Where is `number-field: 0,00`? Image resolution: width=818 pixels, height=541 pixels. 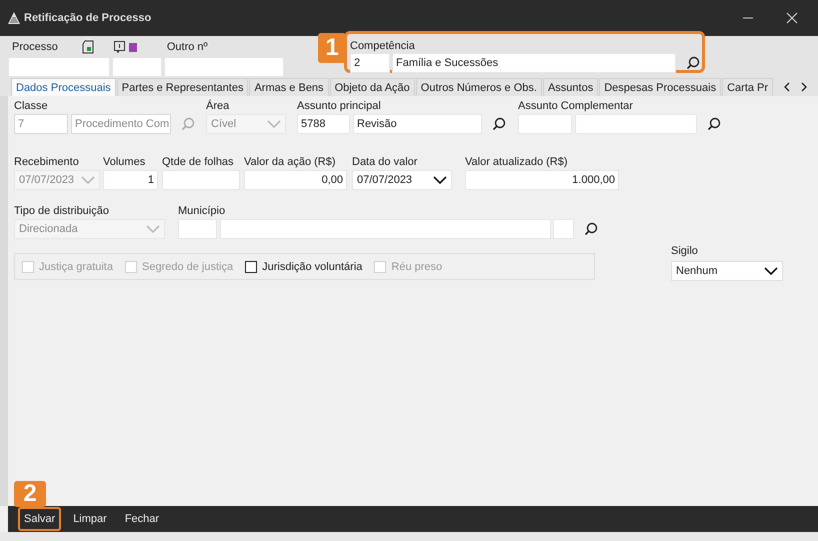 number-field: 0,00 is located at coordinates (295, 180).